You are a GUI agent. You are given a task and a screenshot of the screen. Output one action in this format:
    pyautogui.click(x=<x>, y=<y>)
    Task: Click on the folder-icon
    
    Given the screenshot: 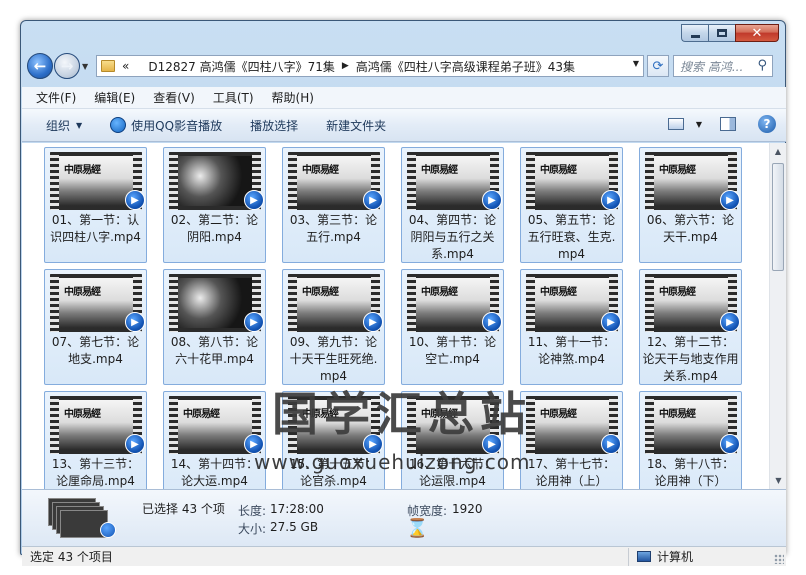 What is the action you would take?
    pyautogui.click(x=108, y=66)
    